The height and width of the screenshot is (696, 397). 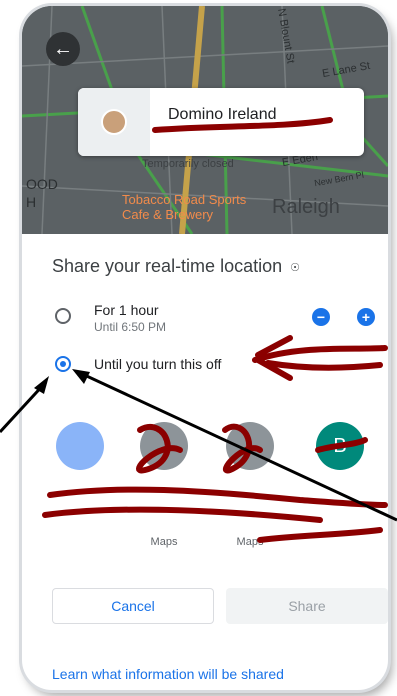 I want to click on minus-icon: −, so click(x=321, y=317).